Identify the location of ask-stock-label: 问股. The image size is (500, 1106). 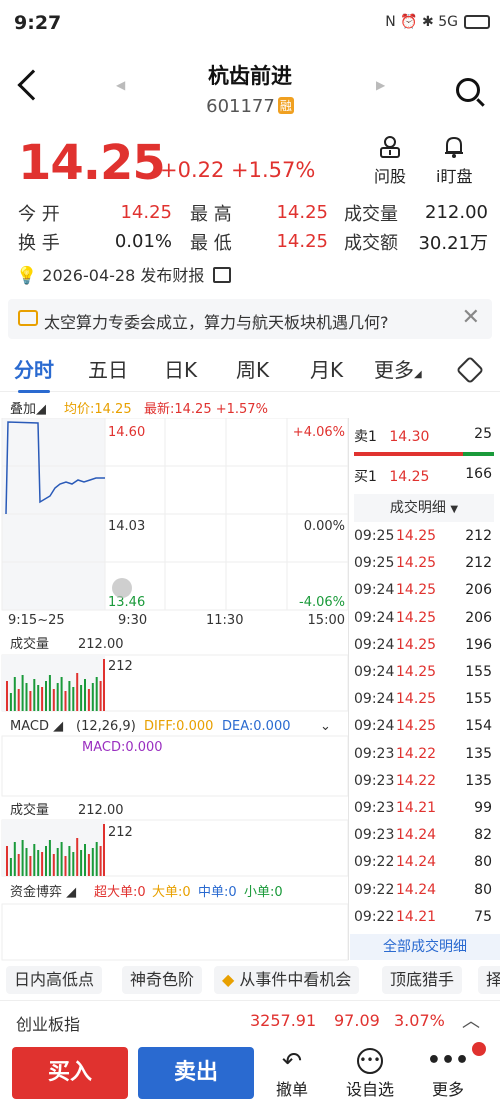
(390, 176).